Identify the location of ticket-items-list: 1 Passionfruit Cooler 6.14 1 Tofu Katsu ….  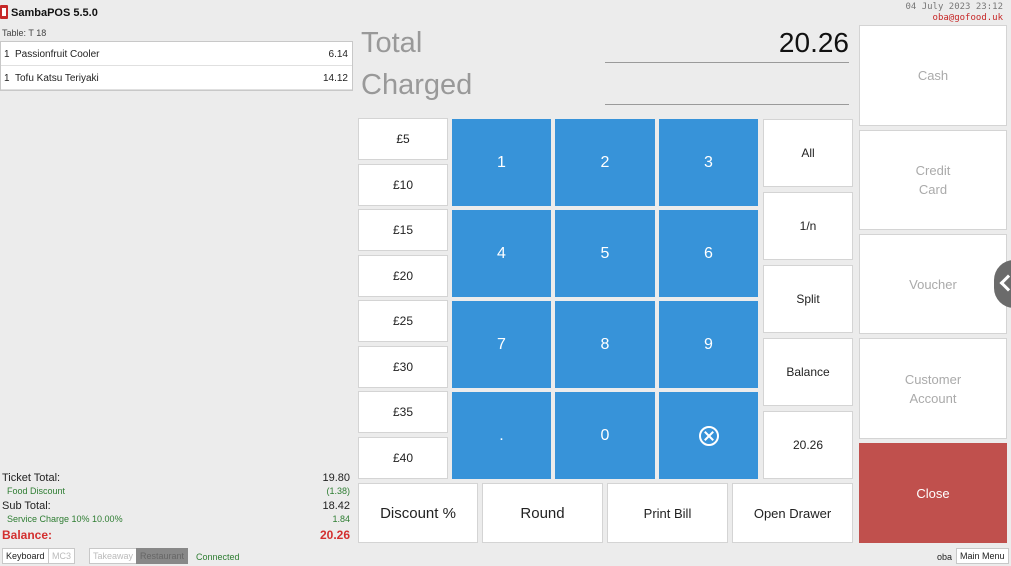
(176, 66).